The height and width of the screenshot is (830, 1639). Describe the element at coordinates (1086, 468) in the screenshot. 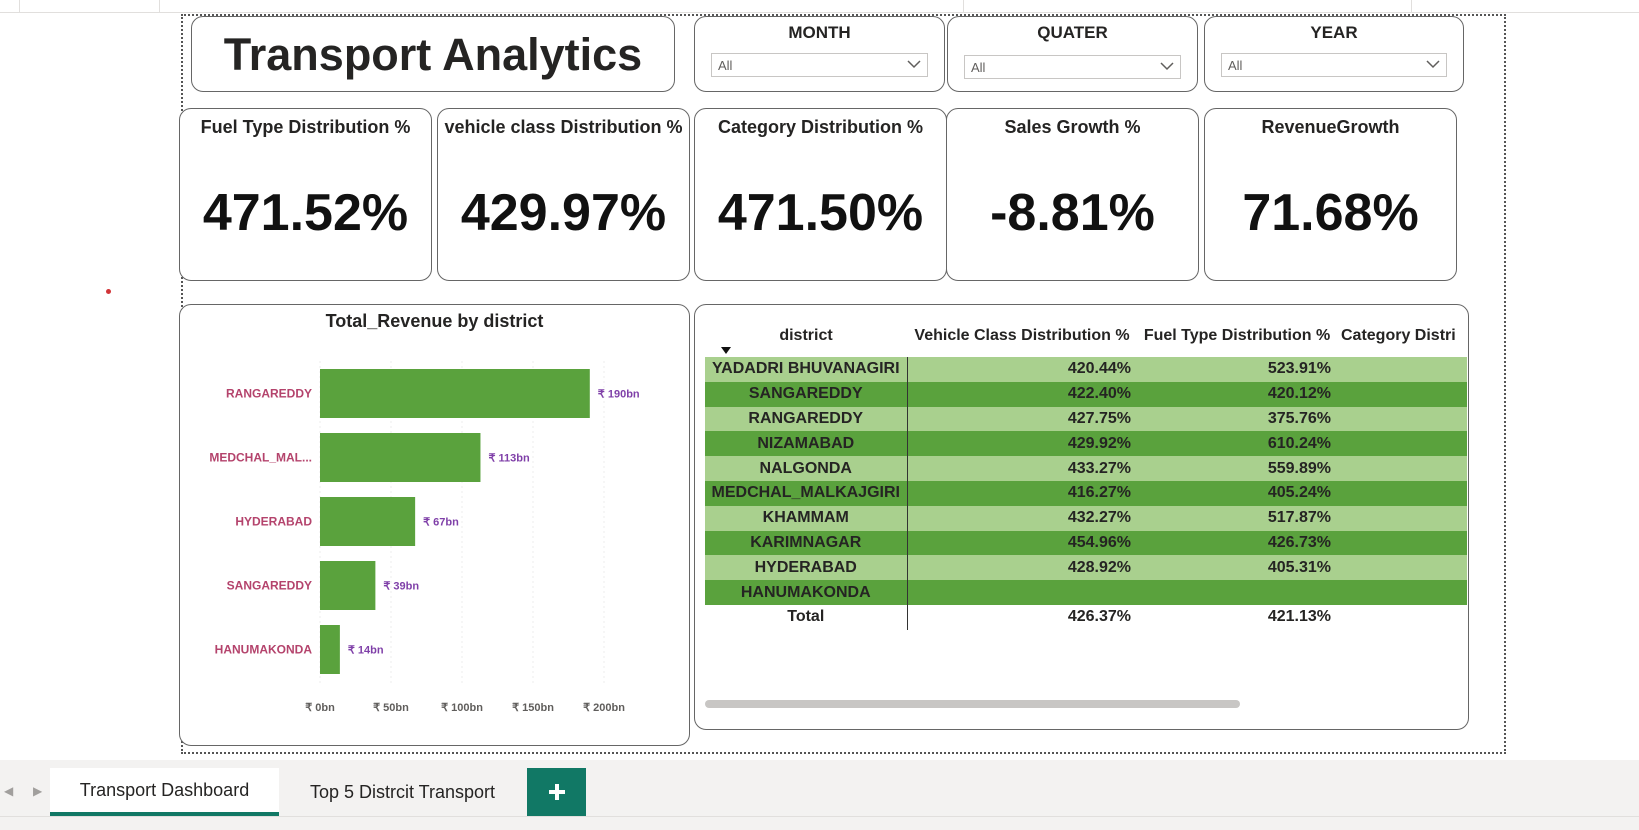

I see `table-row: NALGONDA 433.27% 559.89%` at that location.